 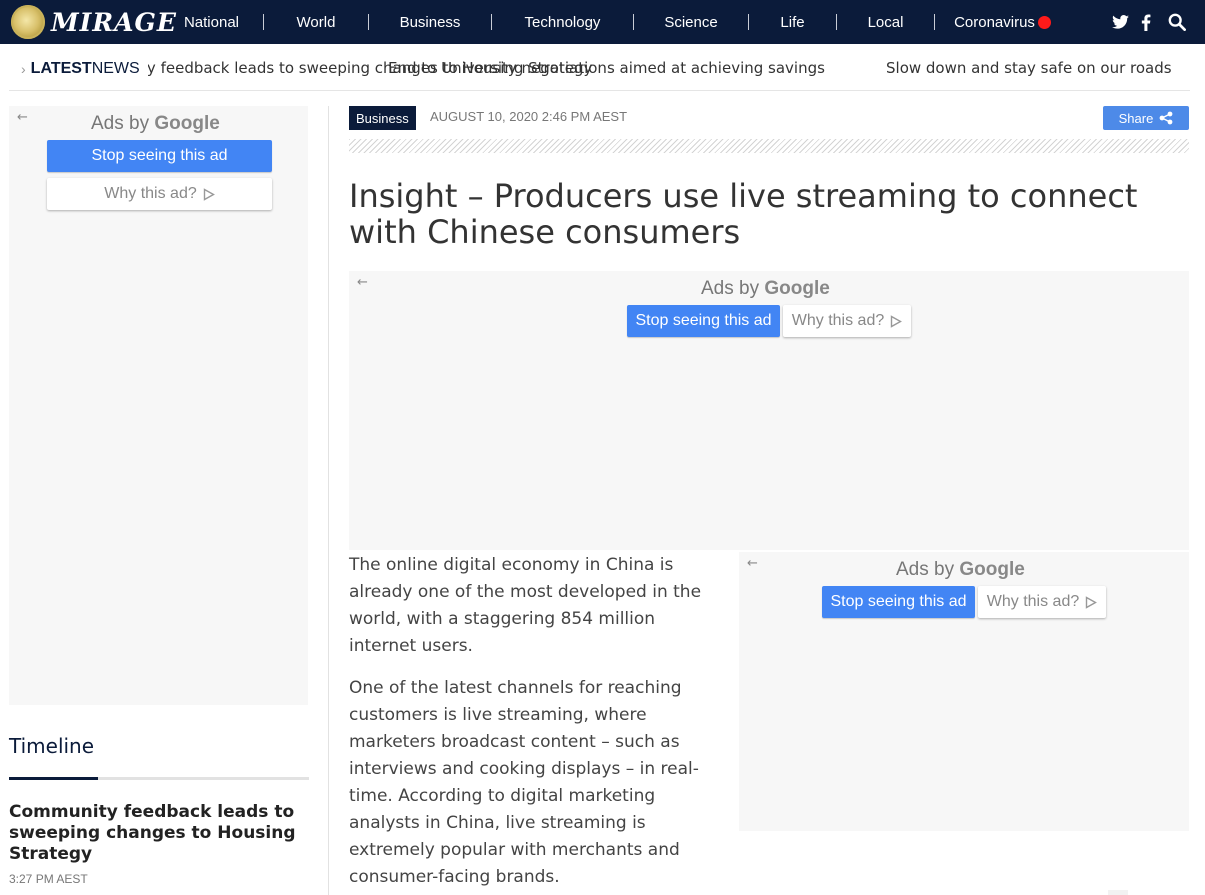 What do you see at coordinates (114, 22) in the screenshot?
I see `logo-text: MIRAGE` at bounding box center [114, 22].